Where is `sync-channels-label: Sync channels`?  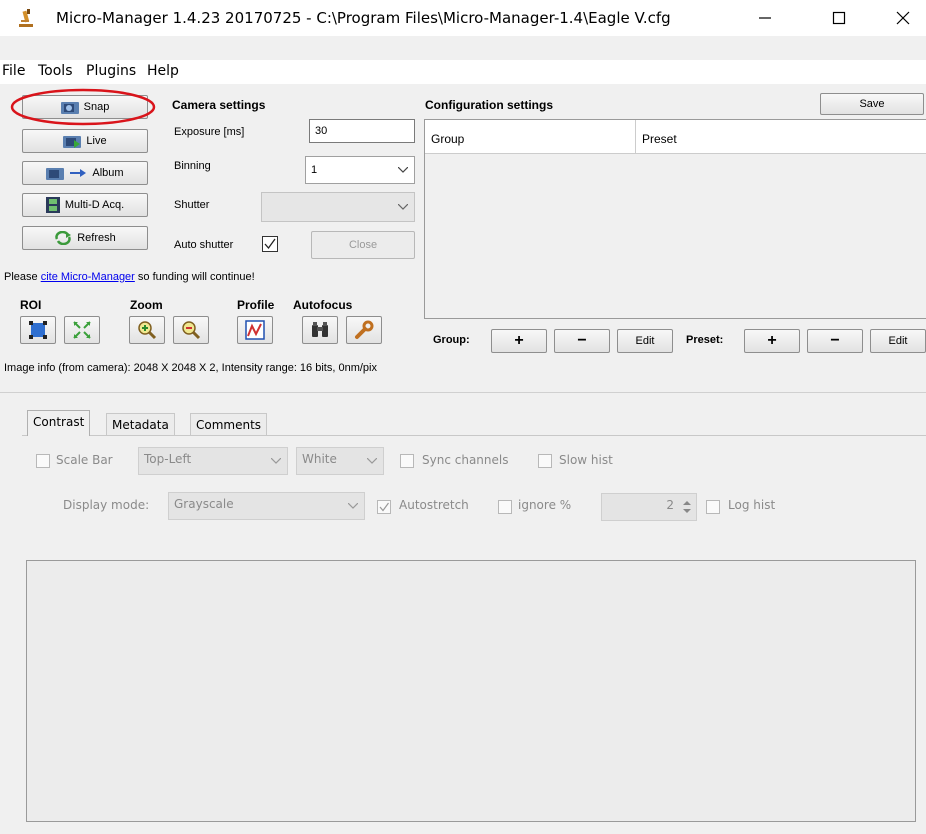
sync-channels-label: Sync channels is located at coordinates (465, 460).